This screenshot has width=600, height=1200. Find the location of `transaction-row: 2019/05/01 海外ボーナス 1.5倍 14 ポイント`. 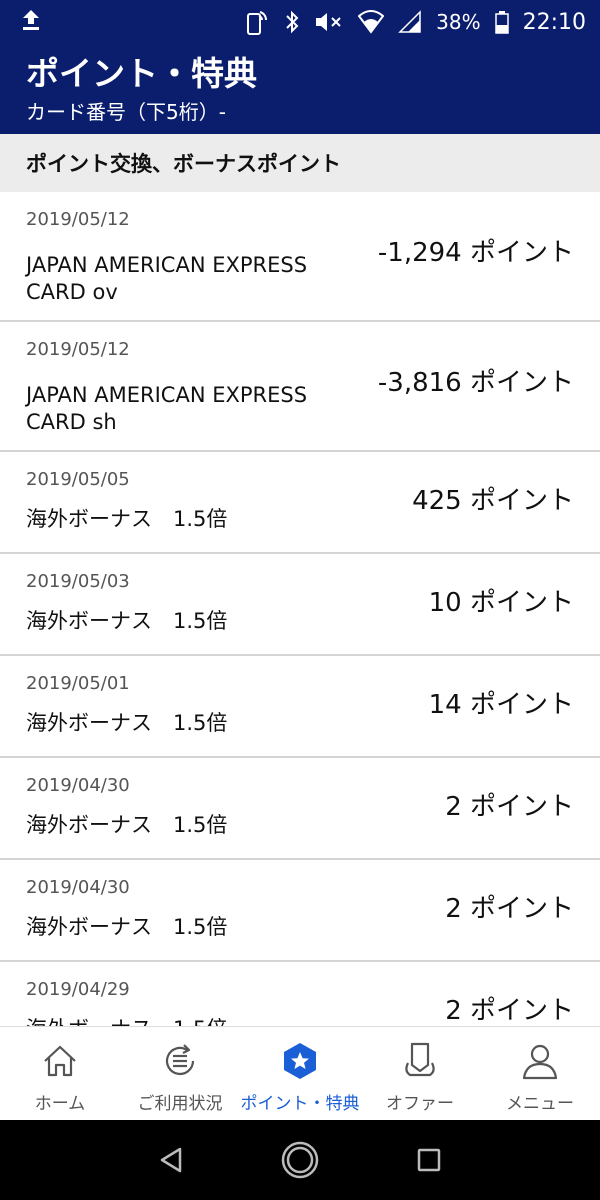

transaction-row: 2019/05/01 海外ボーナス 1.5倍 14 ポイント is located at coordinates (300, 707).